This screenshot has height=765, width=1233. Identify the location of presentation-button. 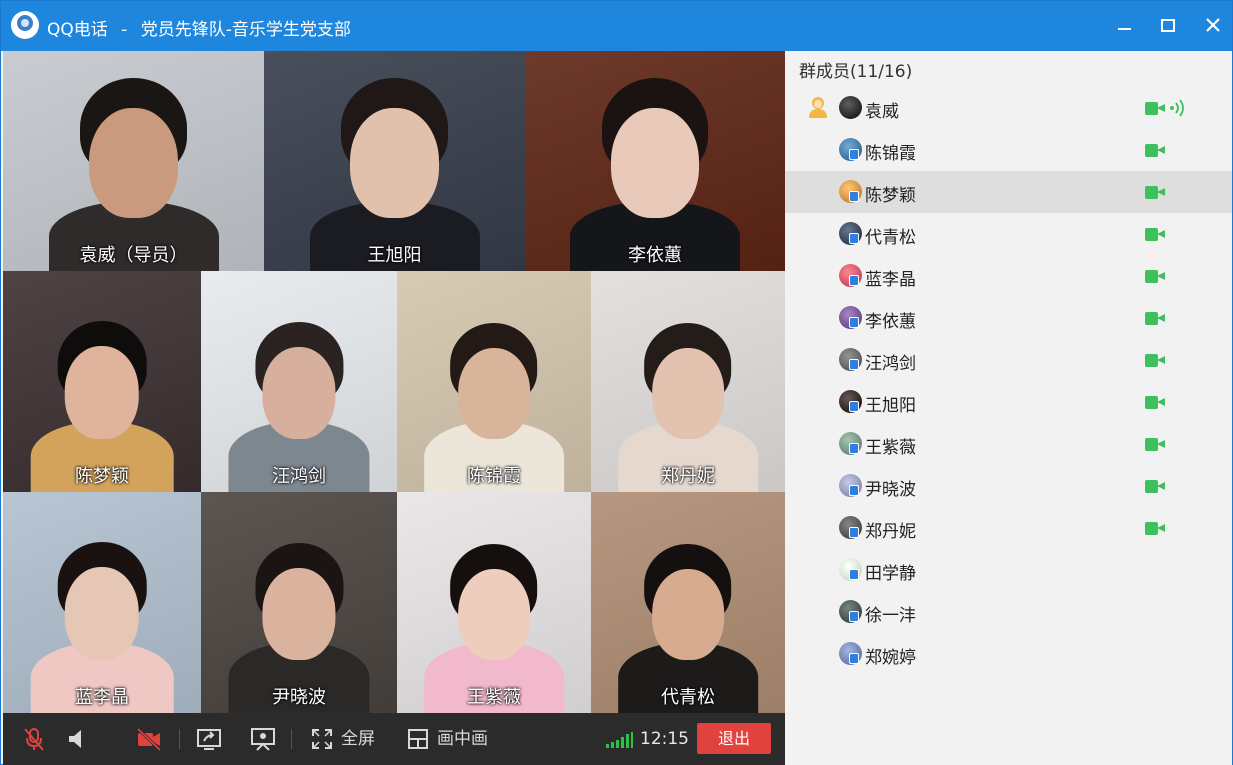
(263, 739).